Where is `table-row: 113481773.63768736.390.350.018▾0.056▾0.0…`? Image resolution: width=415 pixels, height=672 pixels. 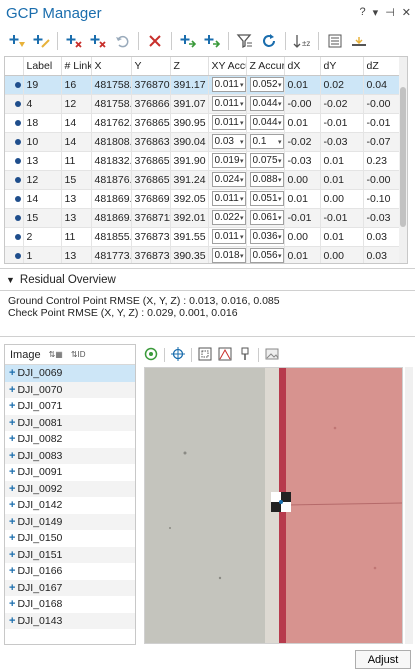 table-row: 113481773.63768736.390.350.018▾0.056▾0.0… is located at coordinates (204, 254).